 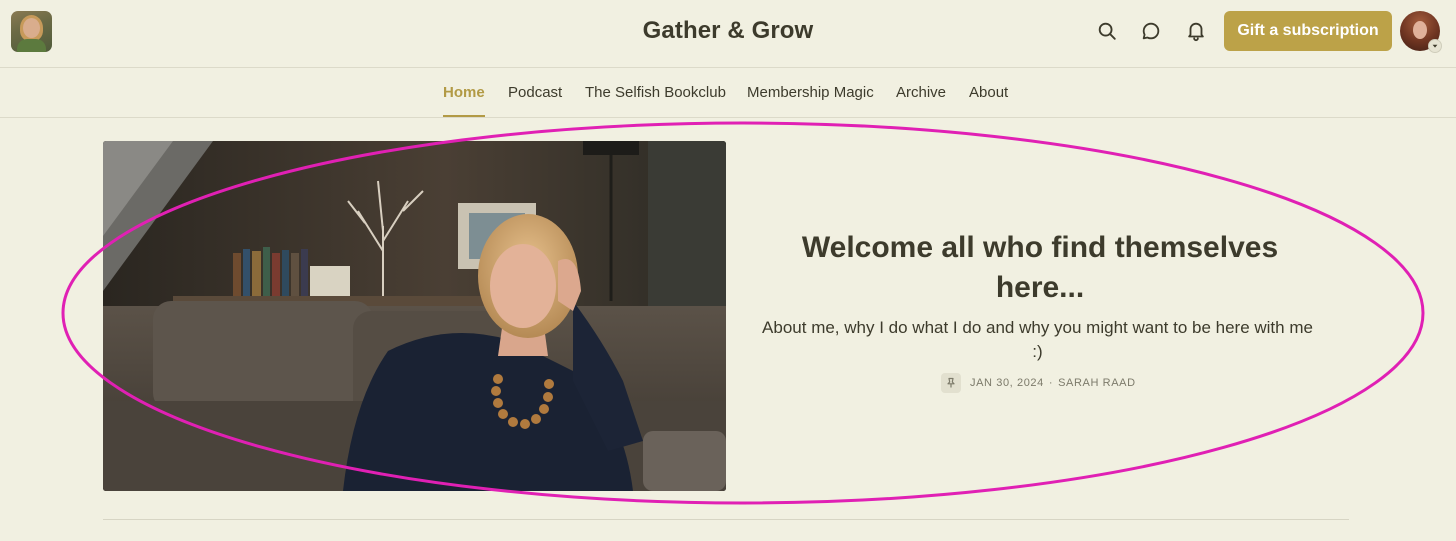 I want to click on nav-item-about: About, so click(x=988, y=93).